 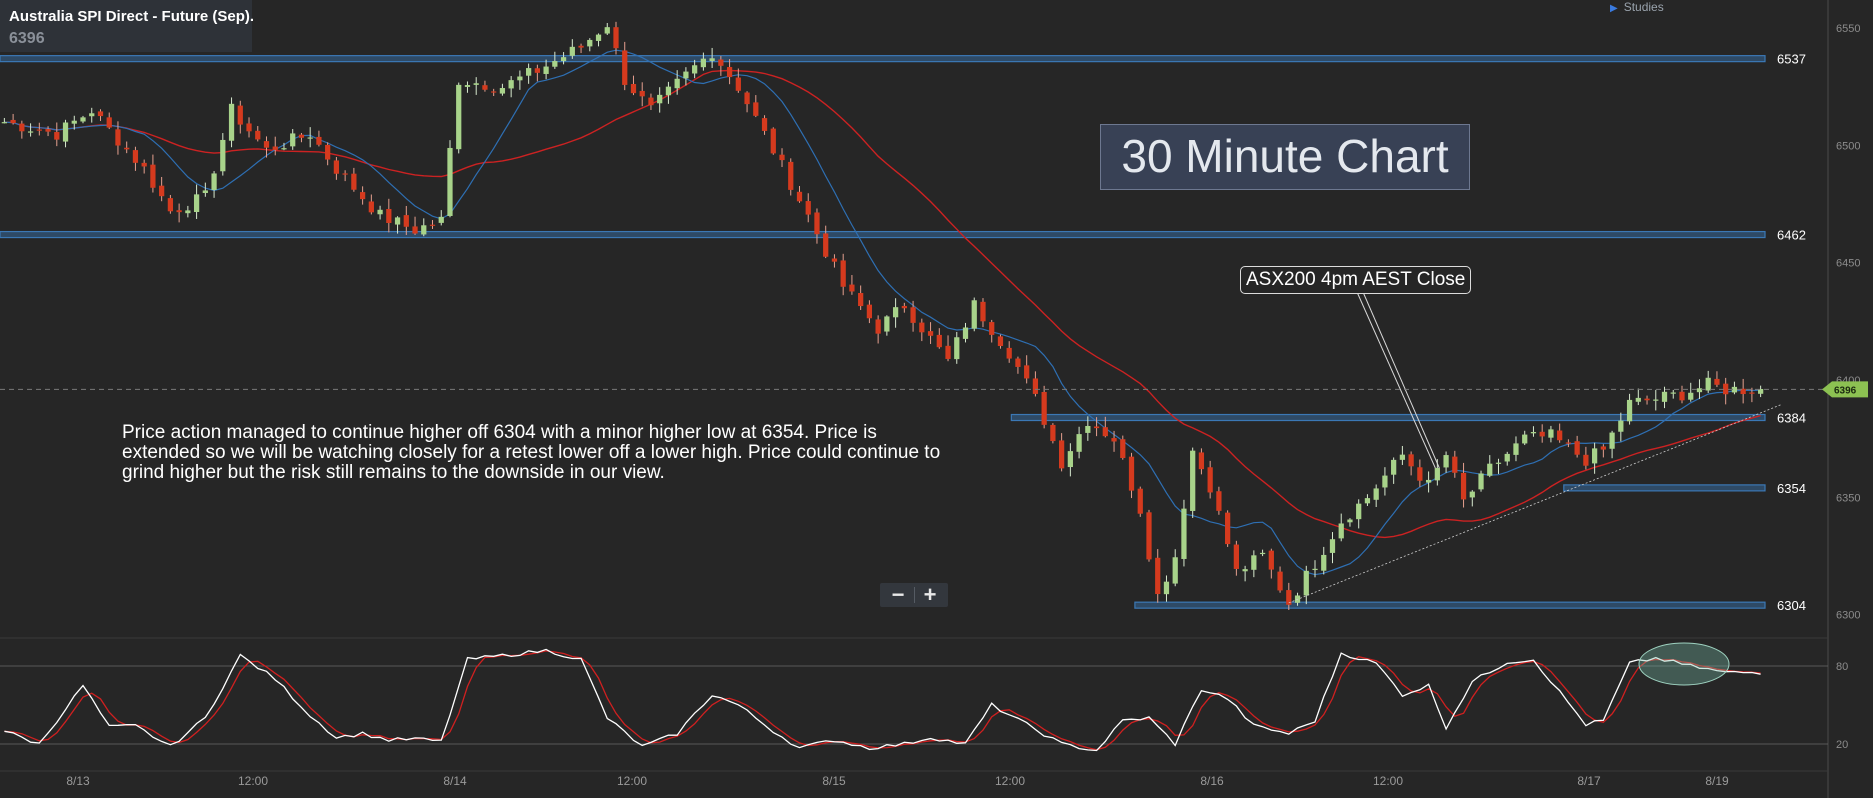 What do you see at coordinates (1637, 7) in the screenshot?
I see `studies-menu: ▶ Studies` at bounding box center [1637, 7].